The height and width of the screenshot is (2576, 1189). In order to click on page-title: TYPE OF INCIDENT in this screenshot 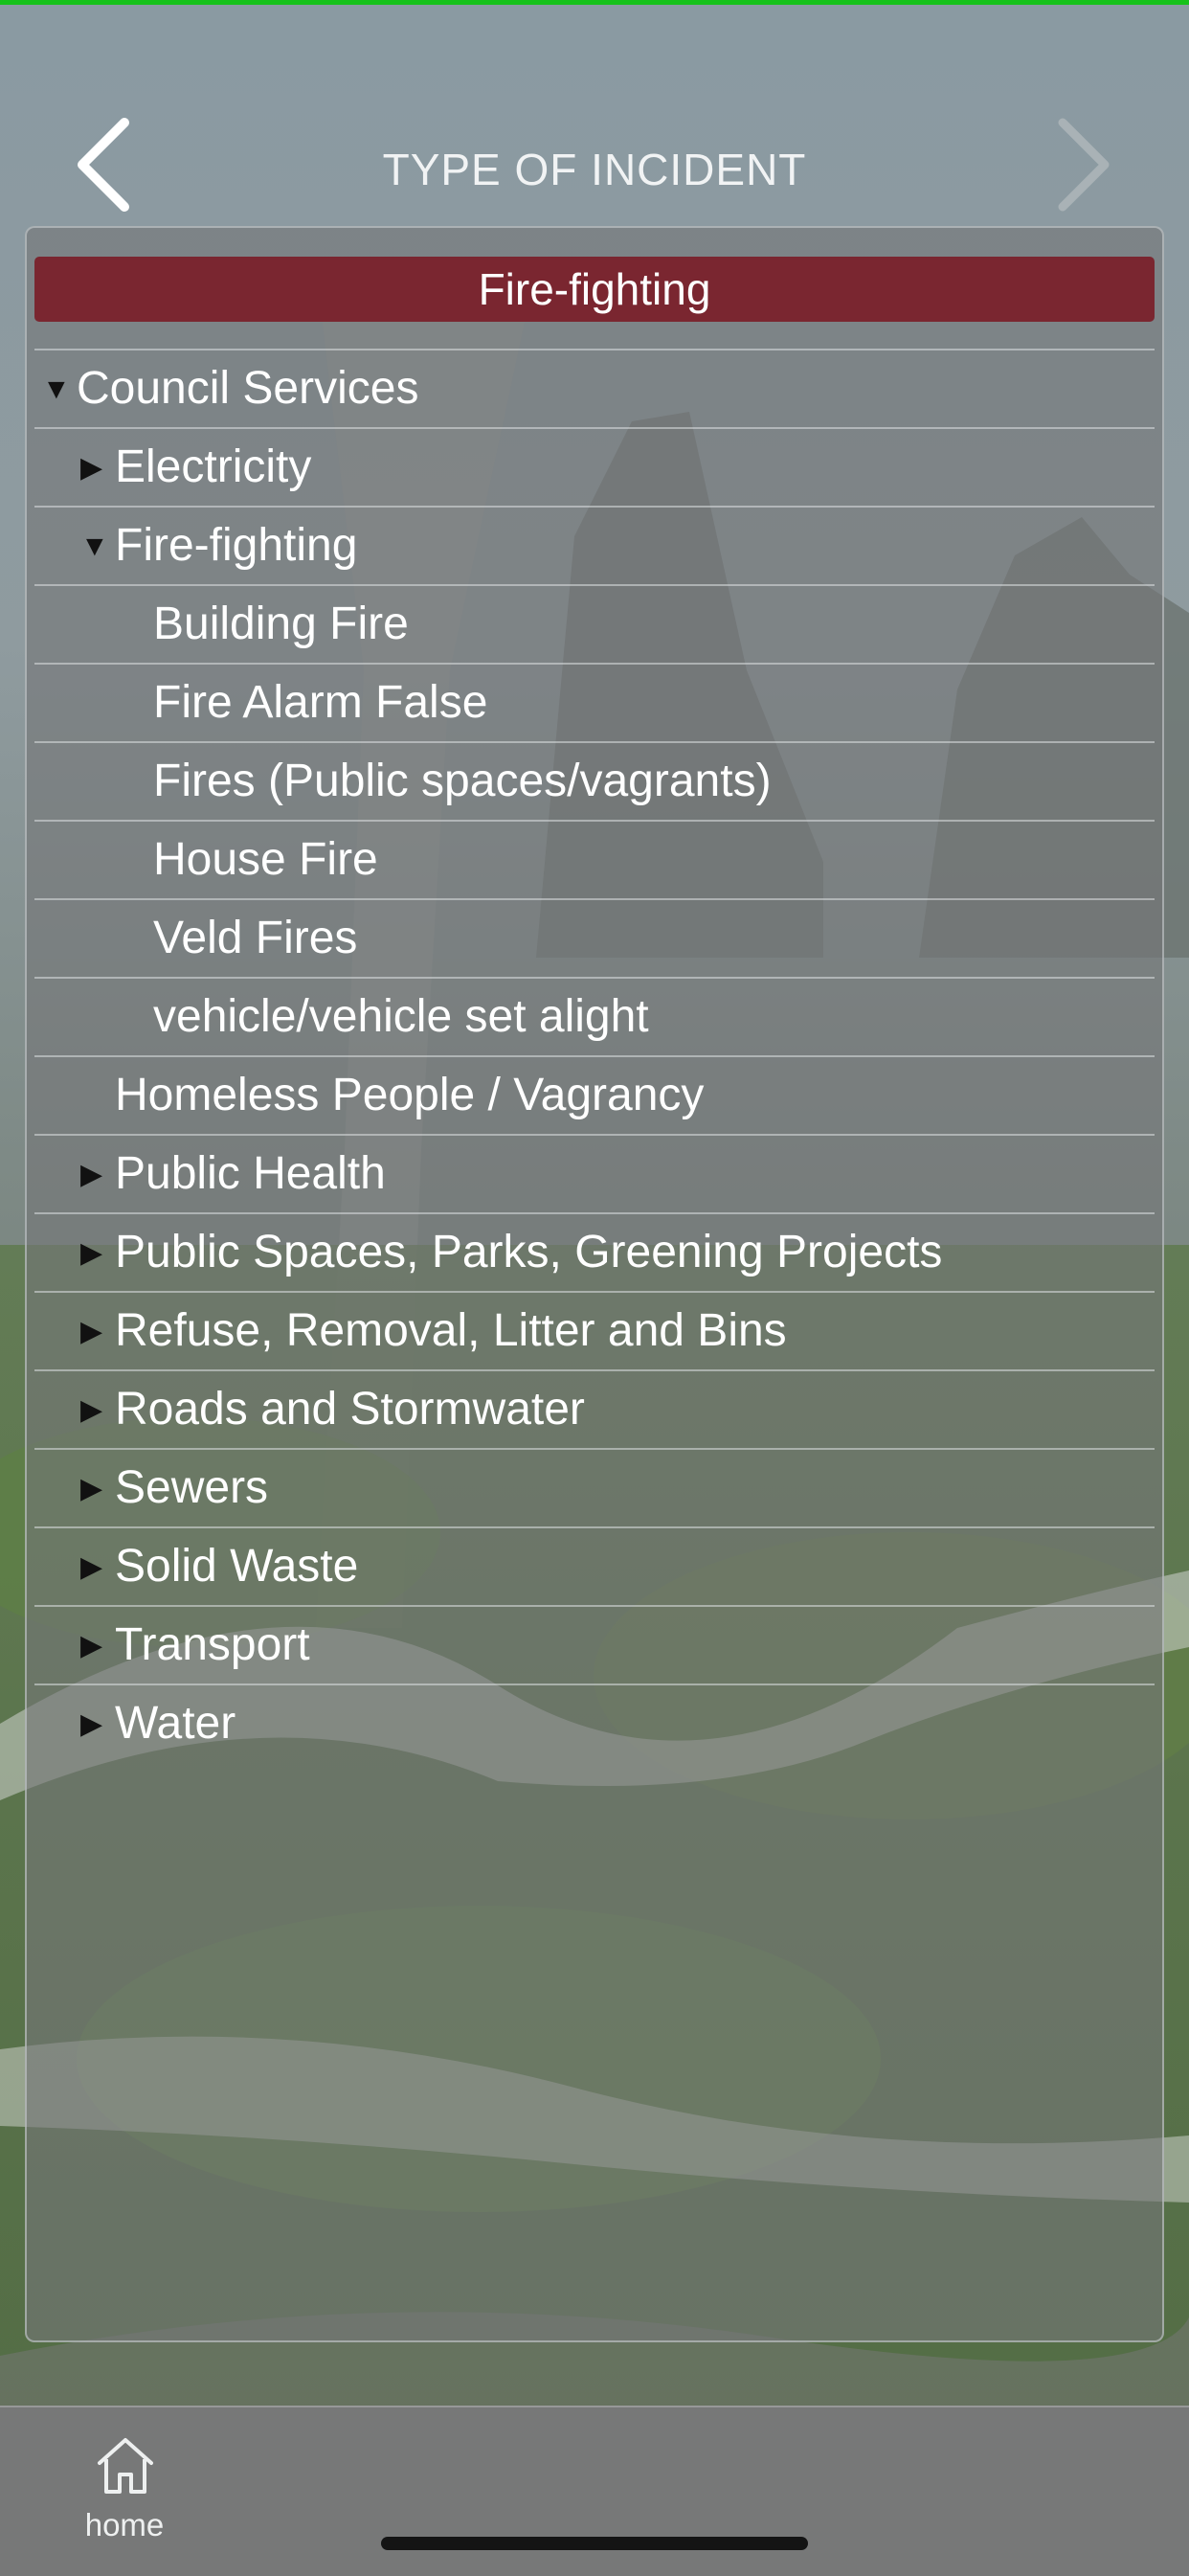, I will do `click(594, 169)`.